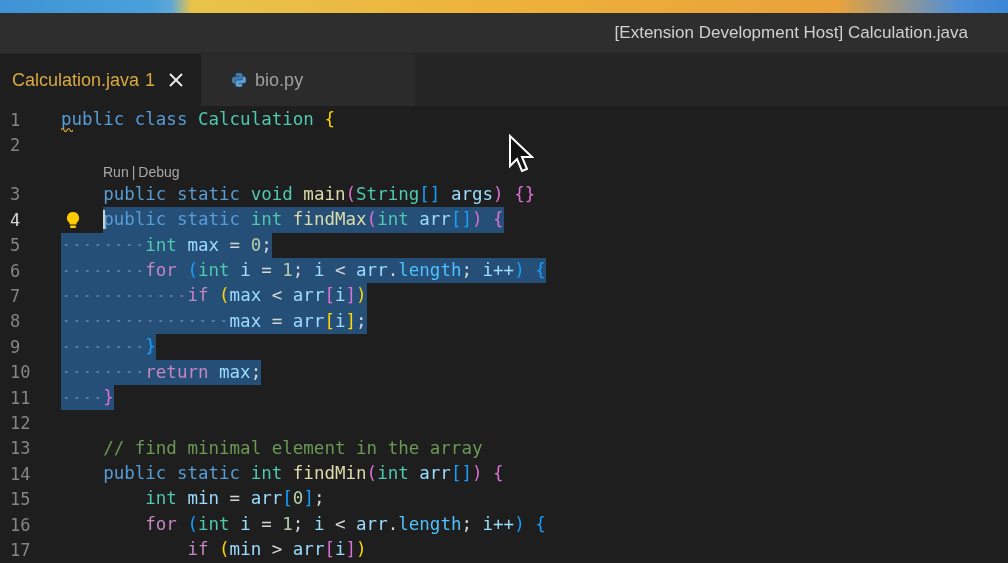 The image size is (1008, 563). What do you see at coordinates (15, 245) in the screenshot?
I see `line-number: 5` at bounding box center [15, 245].